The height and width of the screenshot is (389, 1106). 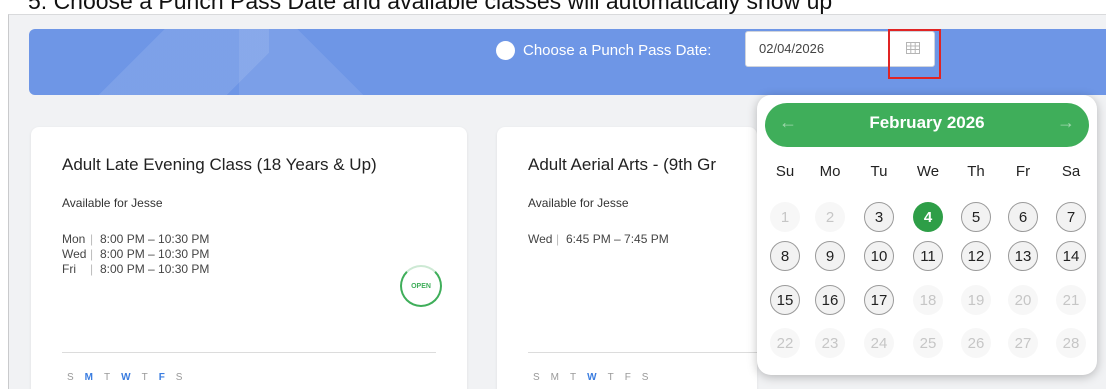 I want to click on weekday-header: Sa, so click(x=1071, y=171).